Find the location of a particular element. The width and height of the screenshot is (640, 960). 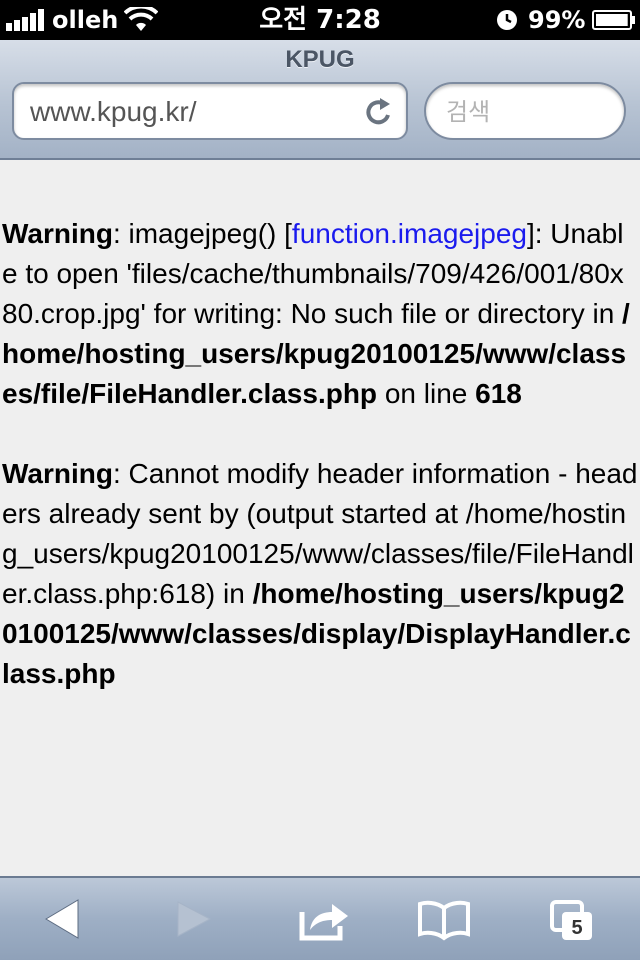

reload-icon is located at coordinates (379, 112).